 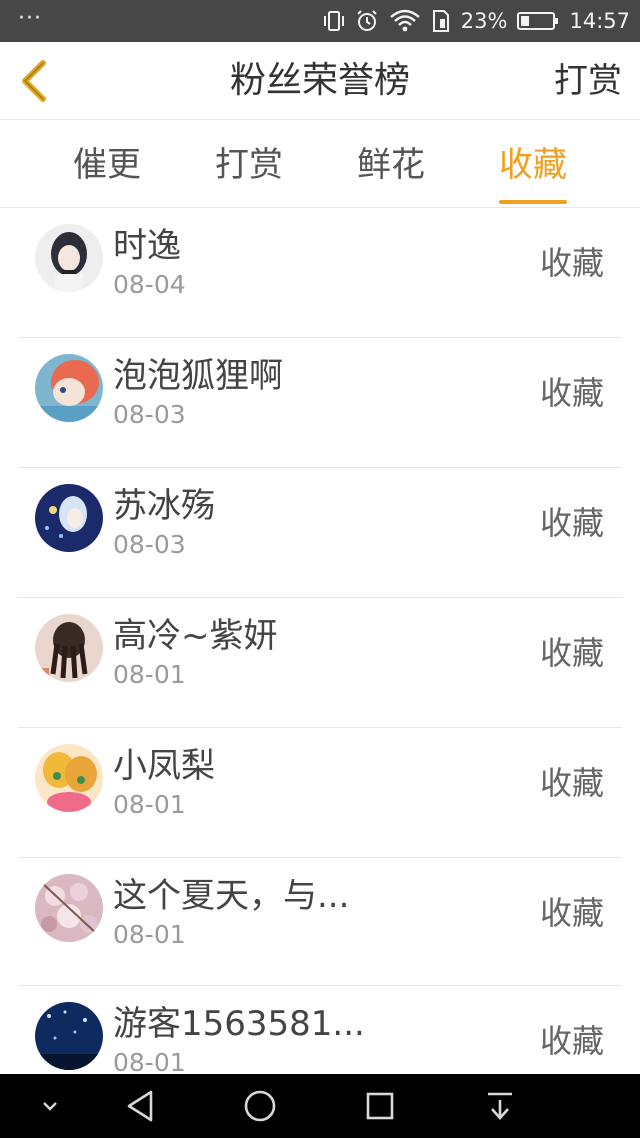 I want to click on wifi-icon, so click(x=405, y=21).